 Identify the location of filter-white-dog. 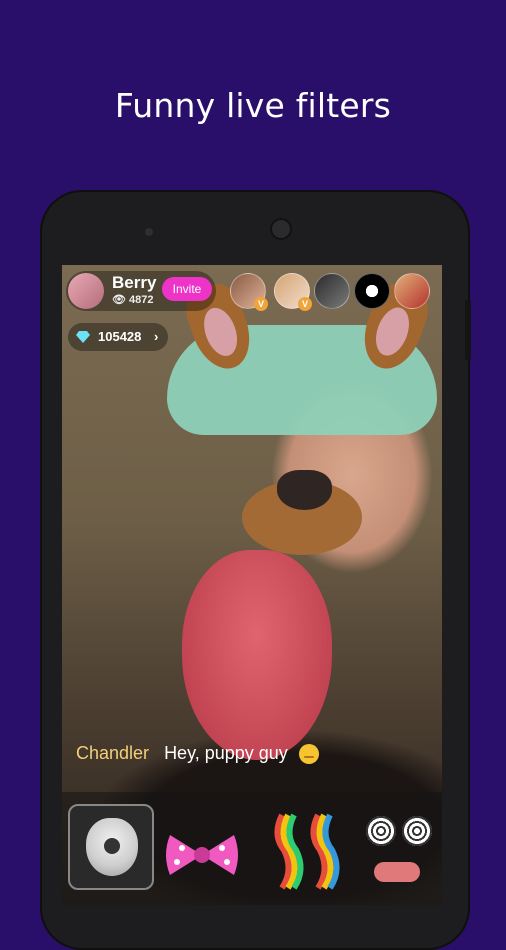
(111, 847).